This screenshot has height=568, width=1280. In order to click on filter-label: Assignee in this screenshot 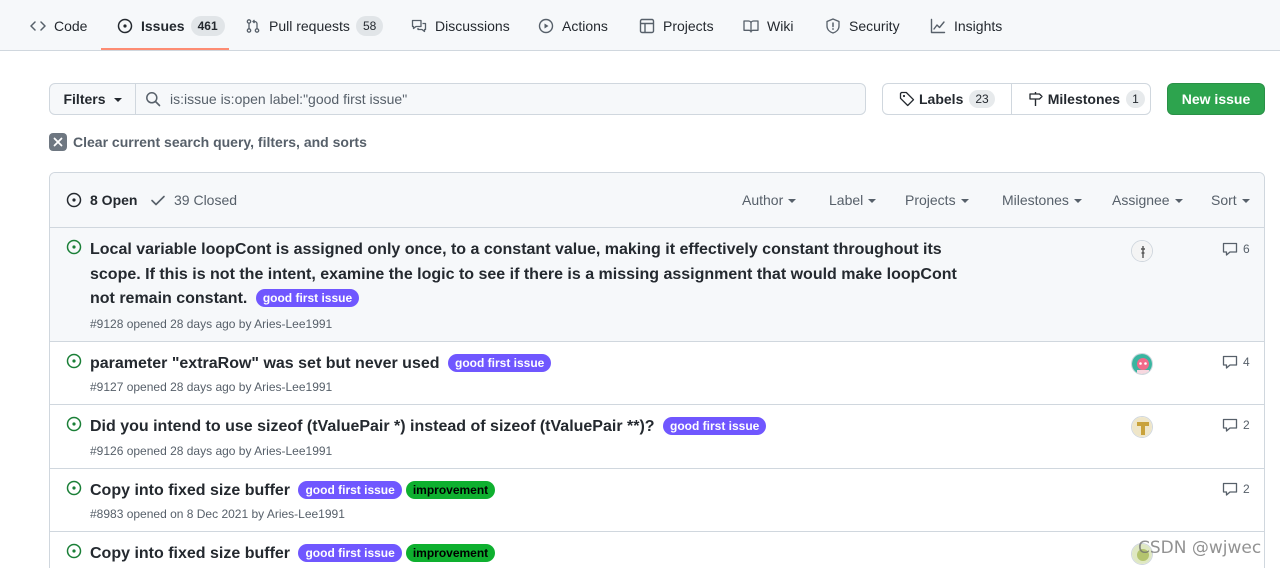, I will do `click(1141, 200)`.